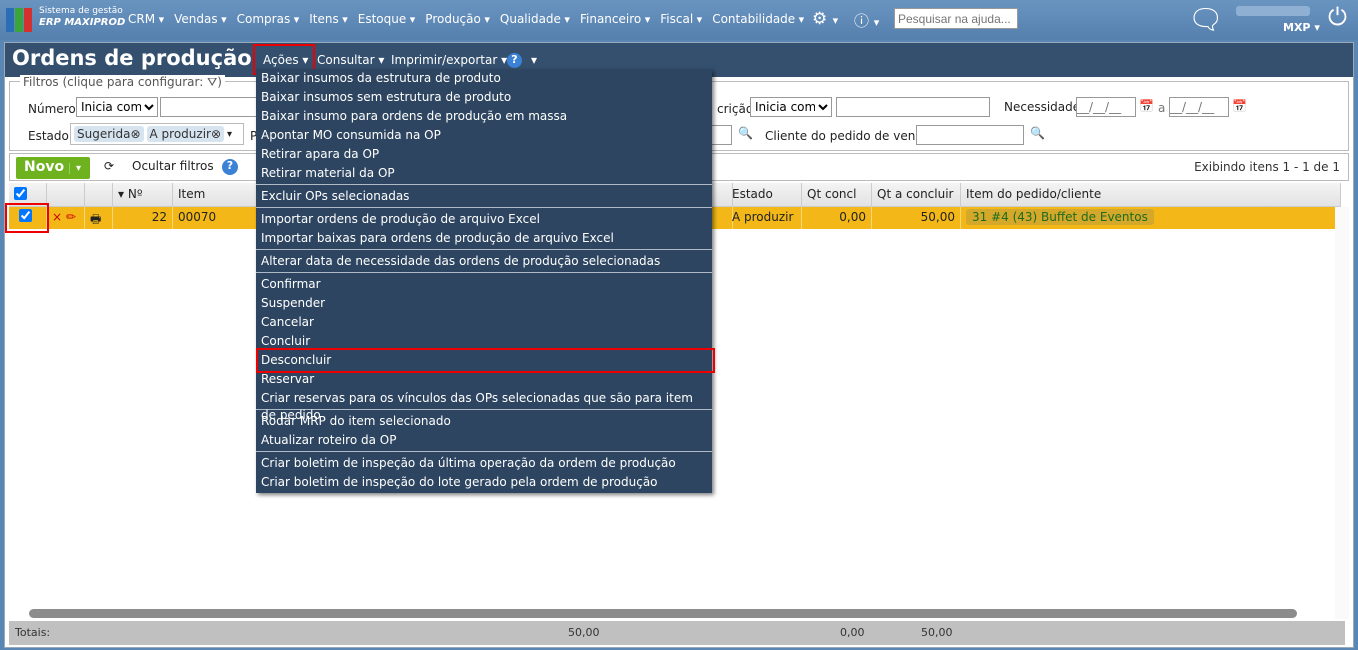 The width and height of the screenshot is (1358, 650). I want to click on vertical-scrollbar, so click(1342, 413).